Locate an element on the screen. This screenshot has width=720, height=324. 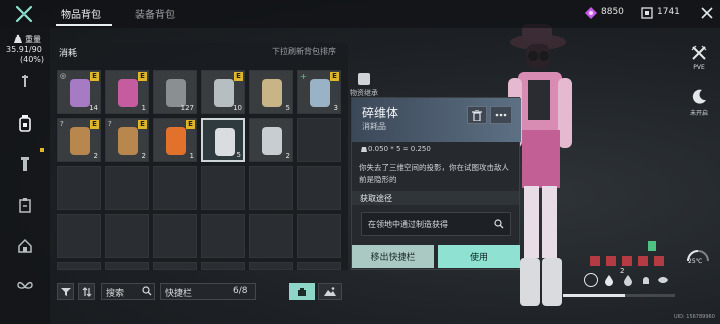
section-title: 消耗 is located at coordinates (68, 54).